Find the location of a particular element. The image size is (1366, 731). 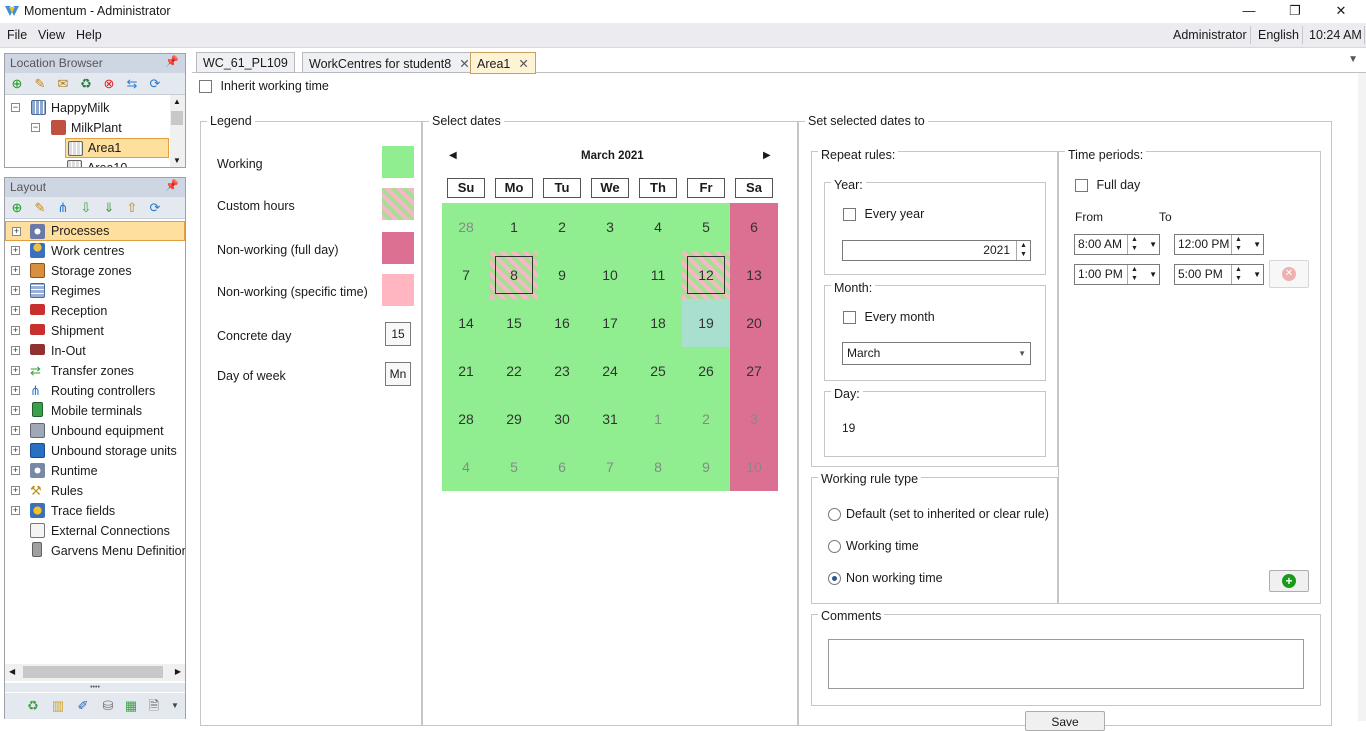

from-time-1: 8:00 AM ▲ ▼ ▼ is located at coordinates (1117, 244).